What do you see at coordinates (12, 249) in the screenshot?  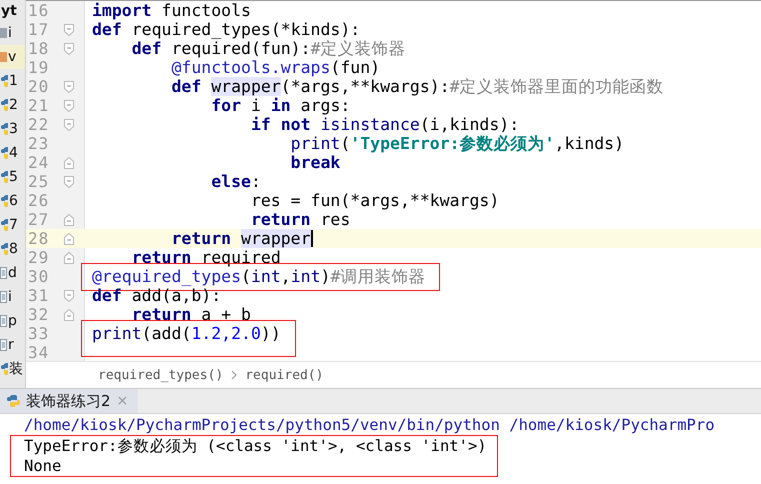 I see `tree-item: 8` at bounding box center [12, 249].